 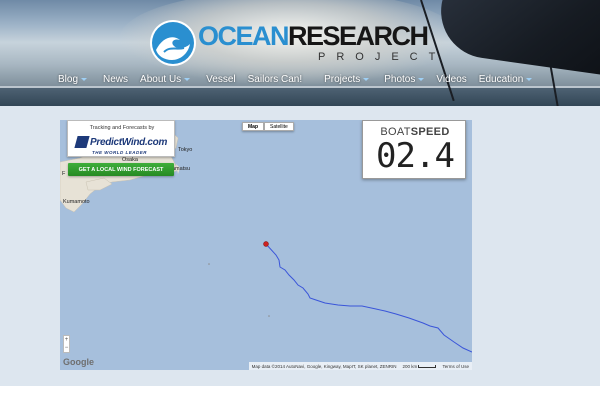 What do you see at coordinates (185, 150) in the screenshot?
I see `place-label: Tokyo` at bounding box center [185, 150].